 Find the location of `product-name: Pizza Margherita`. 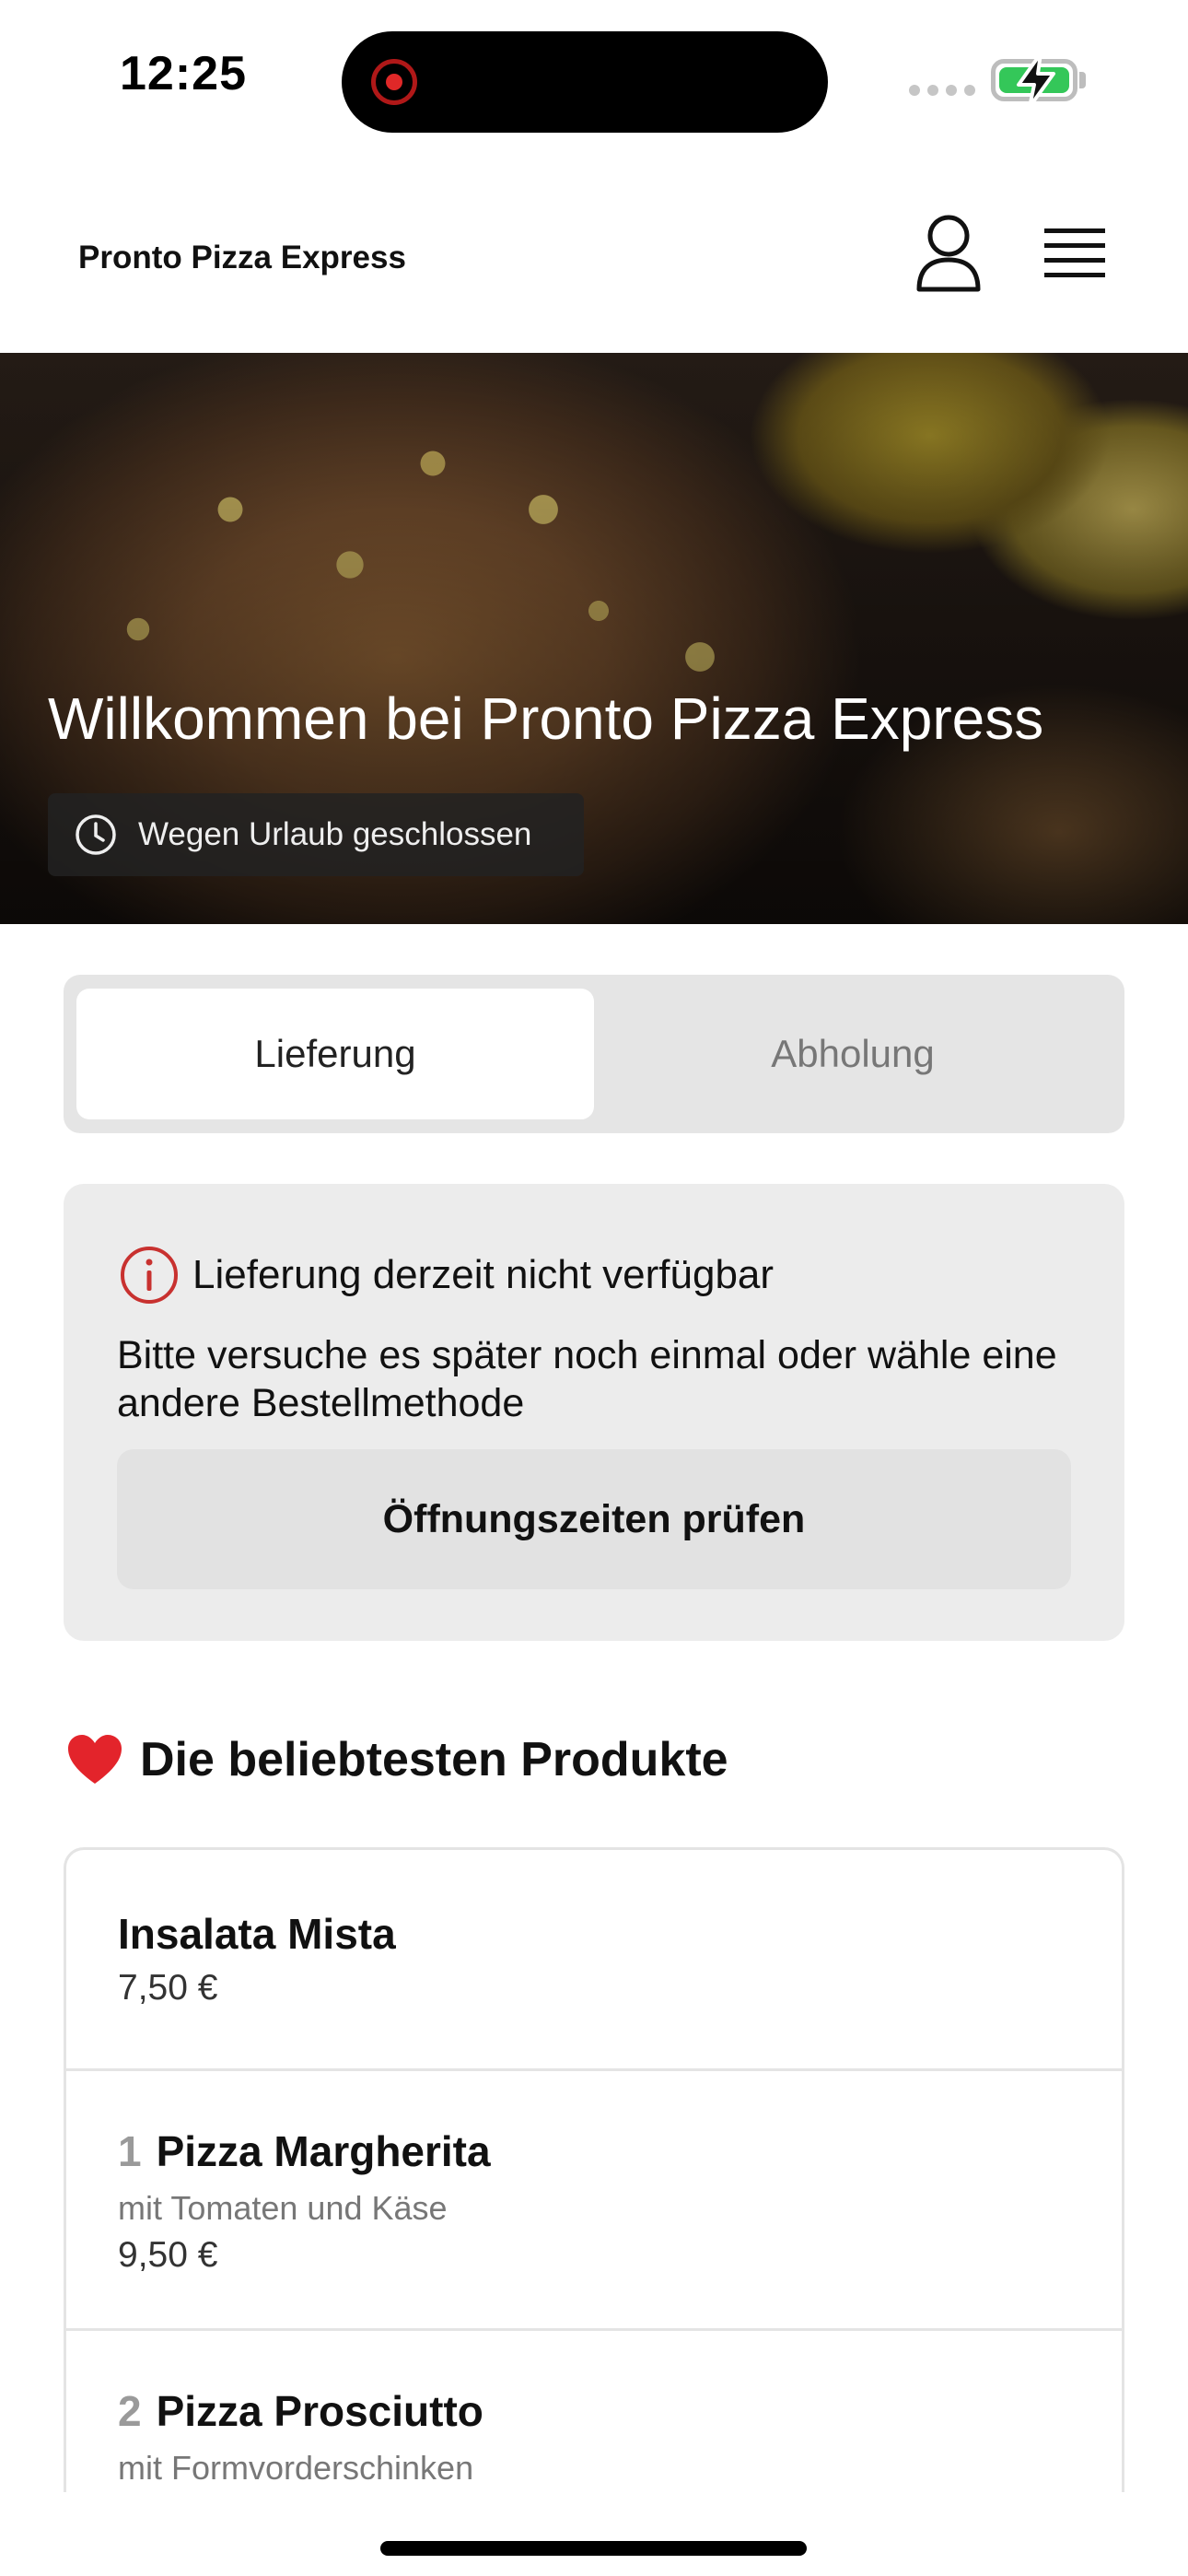

product-name: Pizza Margherita is located at coordinates (323, 2151).